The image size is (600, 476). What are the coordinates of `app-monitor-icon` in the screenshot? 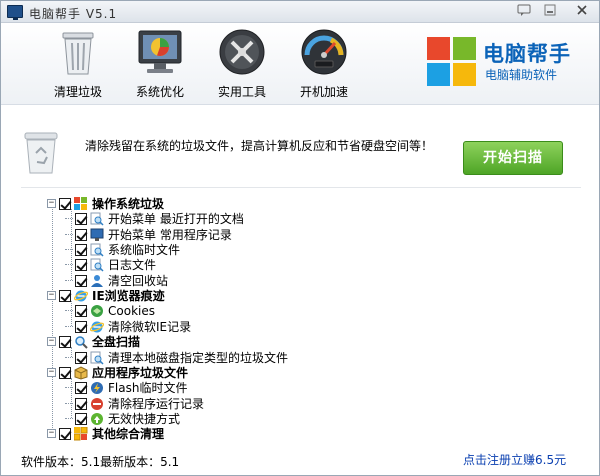 It's located at (15, 12).